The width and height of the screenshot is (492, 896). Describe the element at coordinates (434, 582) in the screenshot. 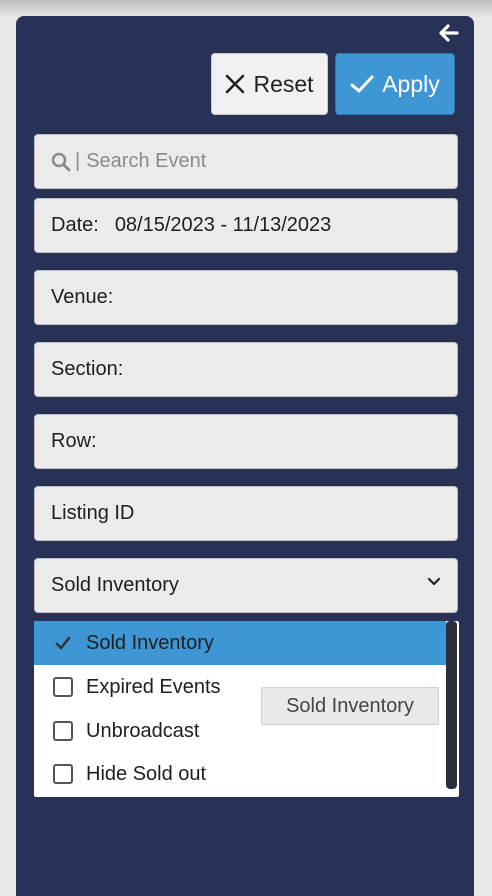

I see `chevron-down-icon` at that location.